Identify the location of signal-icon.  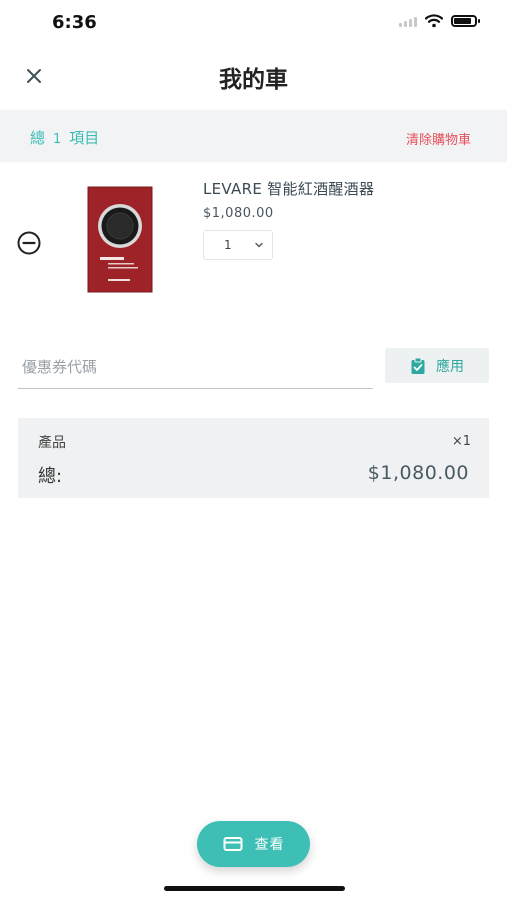
(408, 21).